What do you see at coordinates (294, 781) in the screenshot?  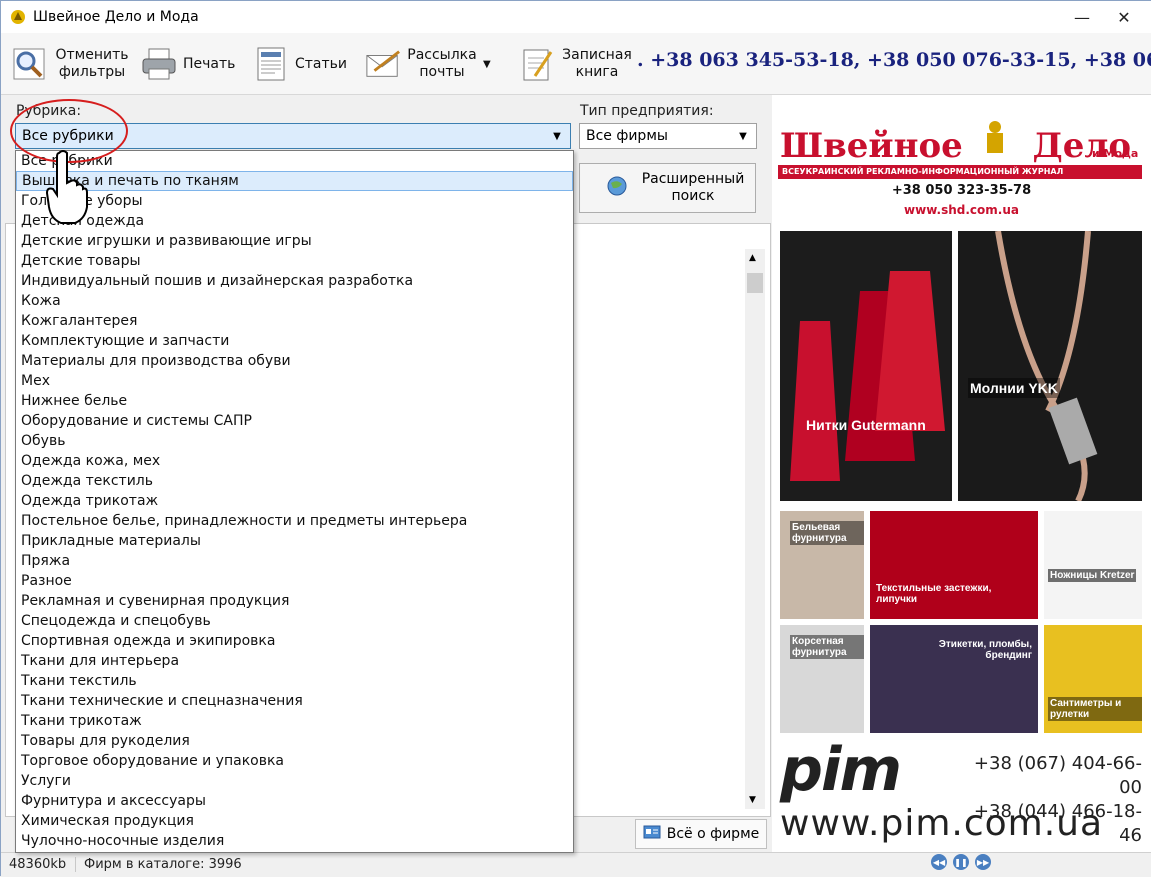 I see `dropdown-item: Услуги` at bounding box center [294, 781].